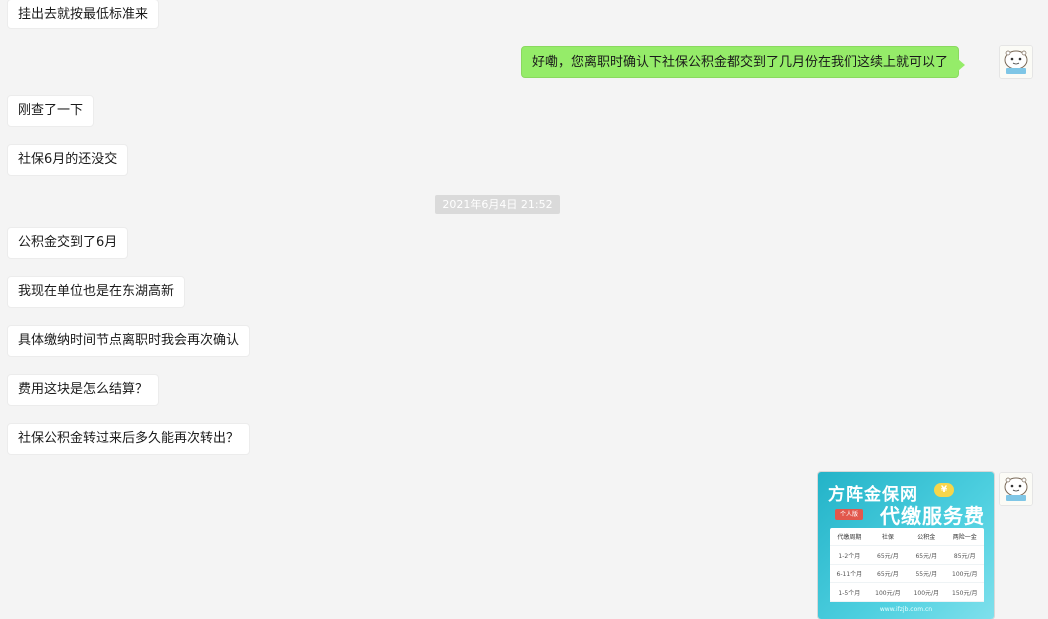 This screenshot has height=619, width=1048. I want to click on table-cell: 55元/月, so click(926, 574).